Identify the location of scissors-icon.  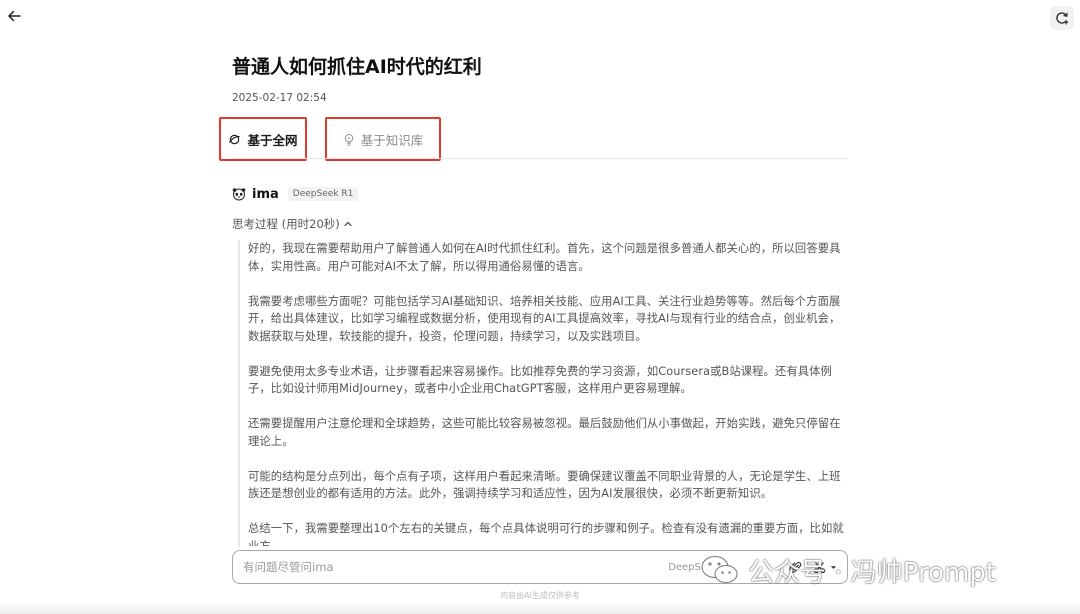
(819, 567).